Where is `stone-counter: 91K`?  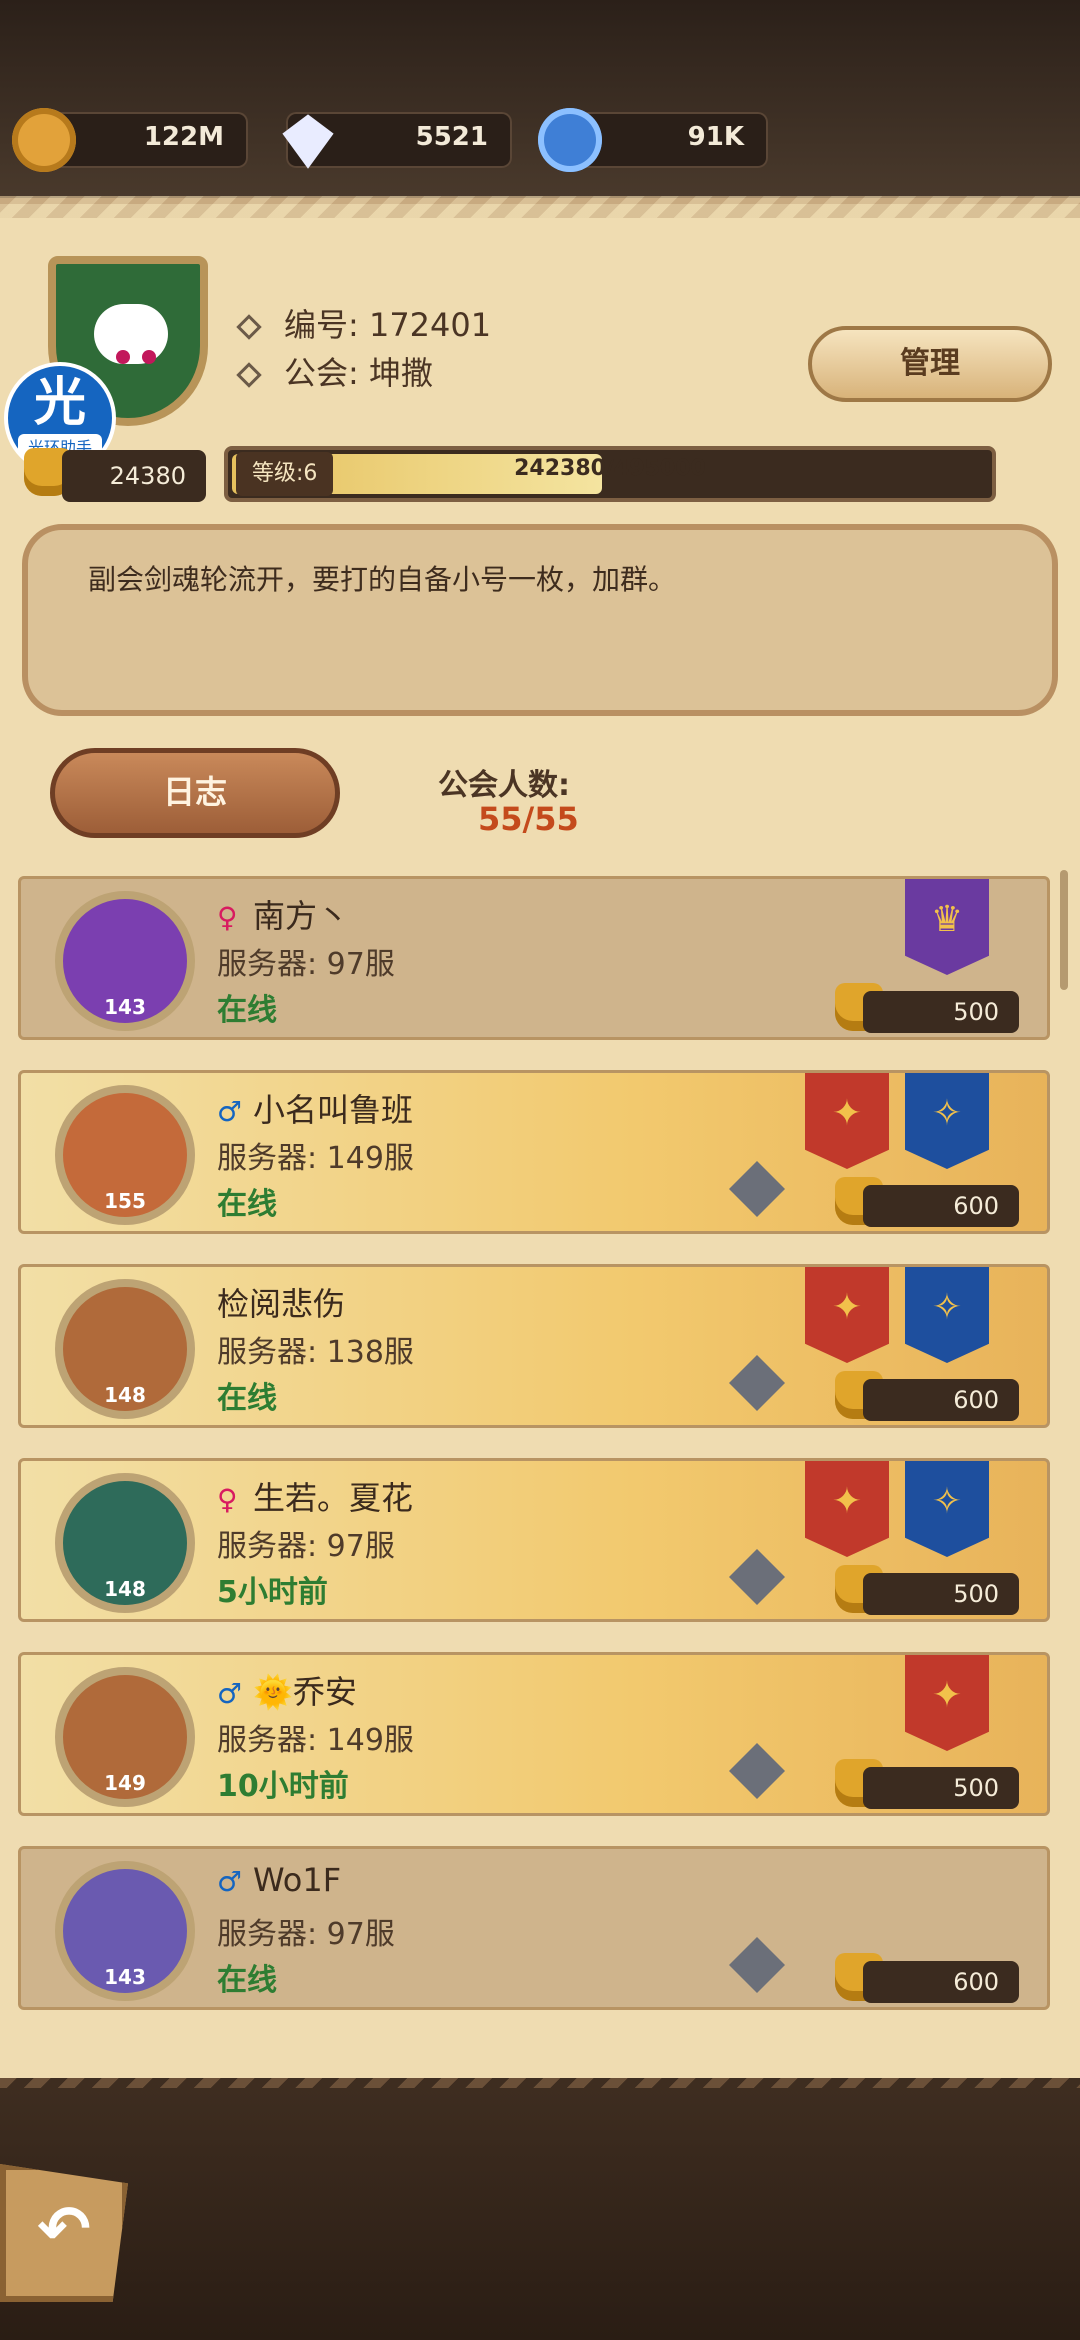
stone-counter: 91K is located at coordinates (653, 140).